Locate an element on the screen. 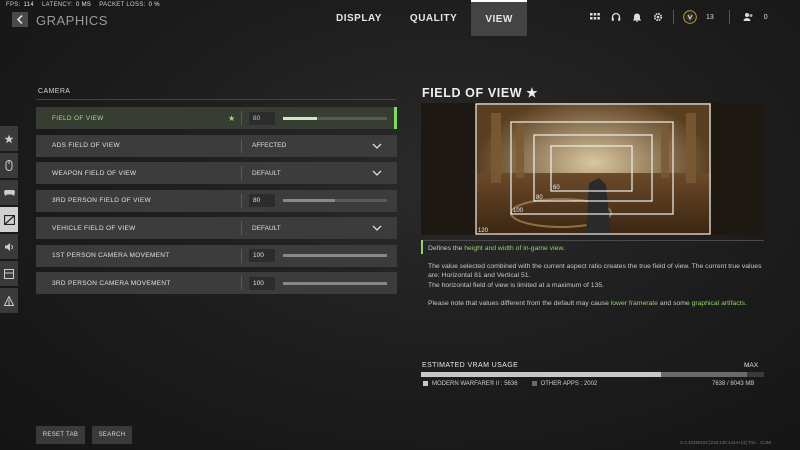  setting-label: WEAPON FIELD OF VIEW is located at coordinates (94, 173).